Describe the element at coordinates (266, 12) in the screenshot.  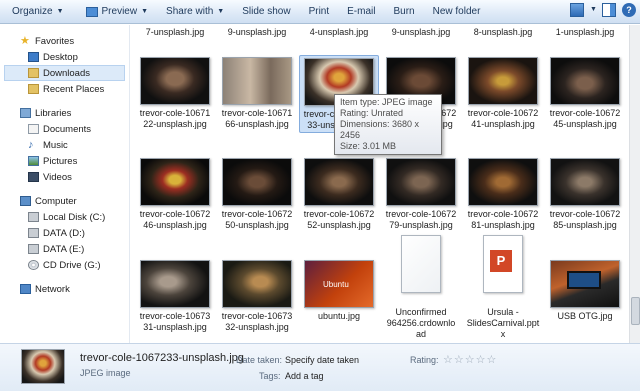
I see `slide-show-button: Slide show` at that location.